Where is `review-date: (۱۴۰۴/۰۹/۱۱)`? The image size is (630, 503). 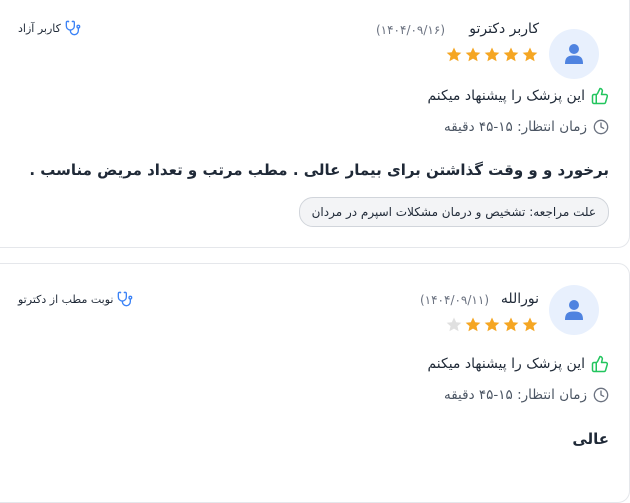 review-date: (۱۴۰۴/۰۹/۱۱) is located at coordinates (454, 300).